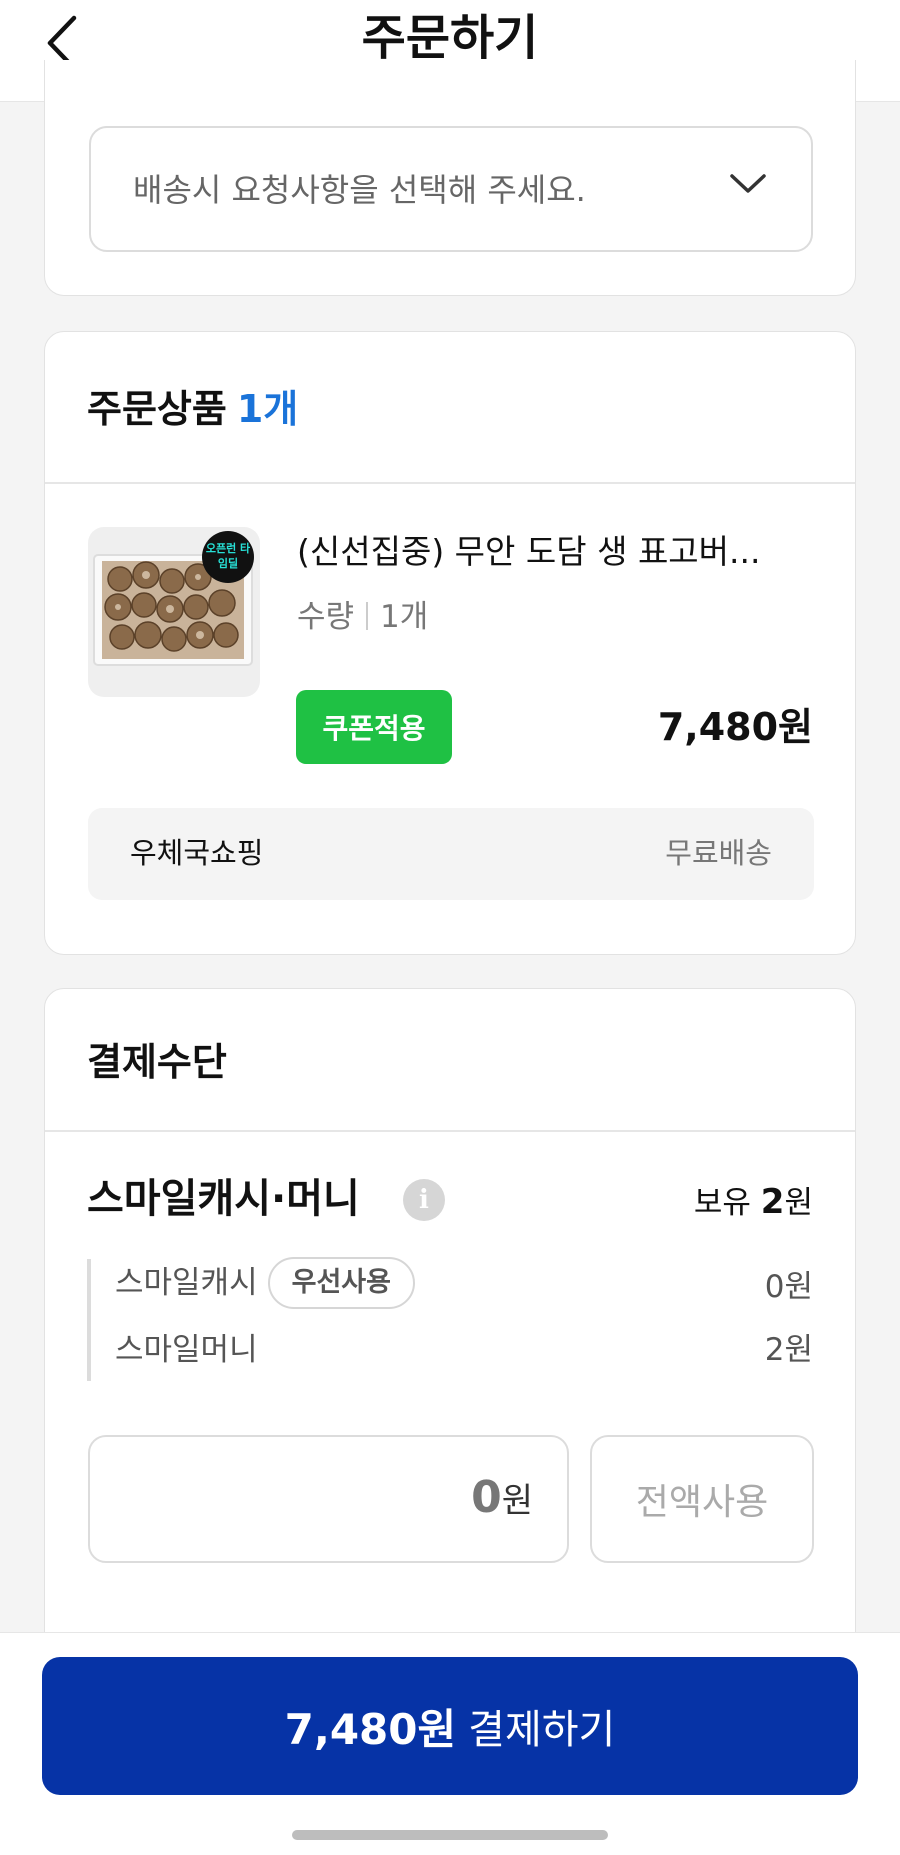  What do you see at coordinates (174, 612) in the screenshot?
I see `product-thumbnail: 오픈런 타임딜` at bounding box center [174, 612].